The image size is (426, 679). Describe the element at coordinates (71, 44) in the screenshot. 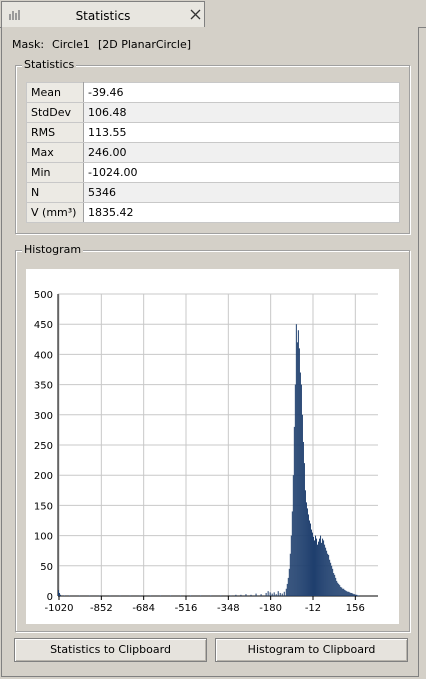

I see `mask-name: Circle1` at that location.